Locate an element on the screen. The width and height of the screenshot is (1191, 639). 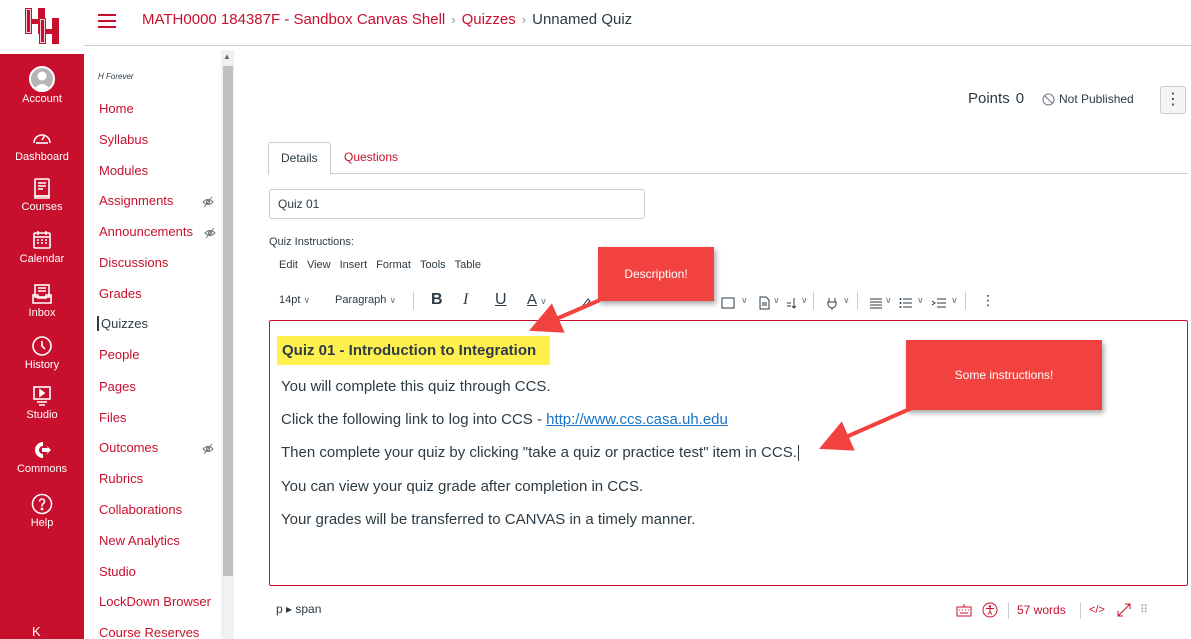
breadcrumb-quizzes-link: Quizzes is located at coordinates (489, 19).